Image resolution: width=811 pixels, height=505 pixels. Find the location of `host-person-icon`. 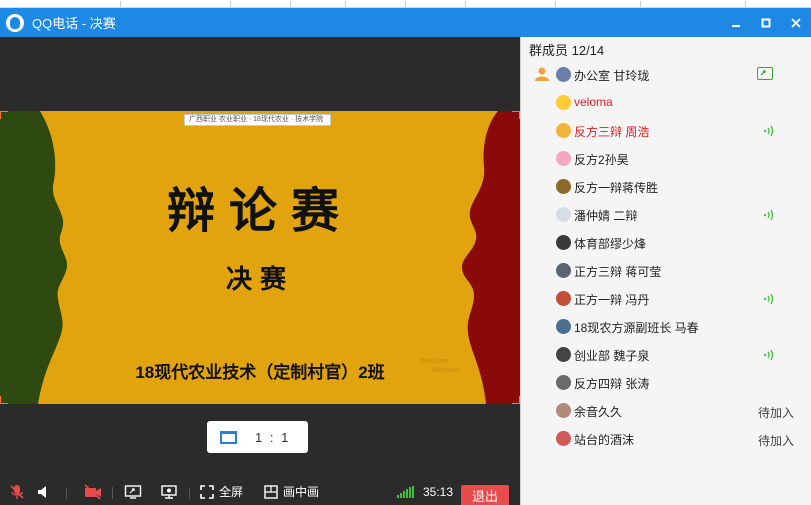

host-person-icon is located at coordinates (542, 74).